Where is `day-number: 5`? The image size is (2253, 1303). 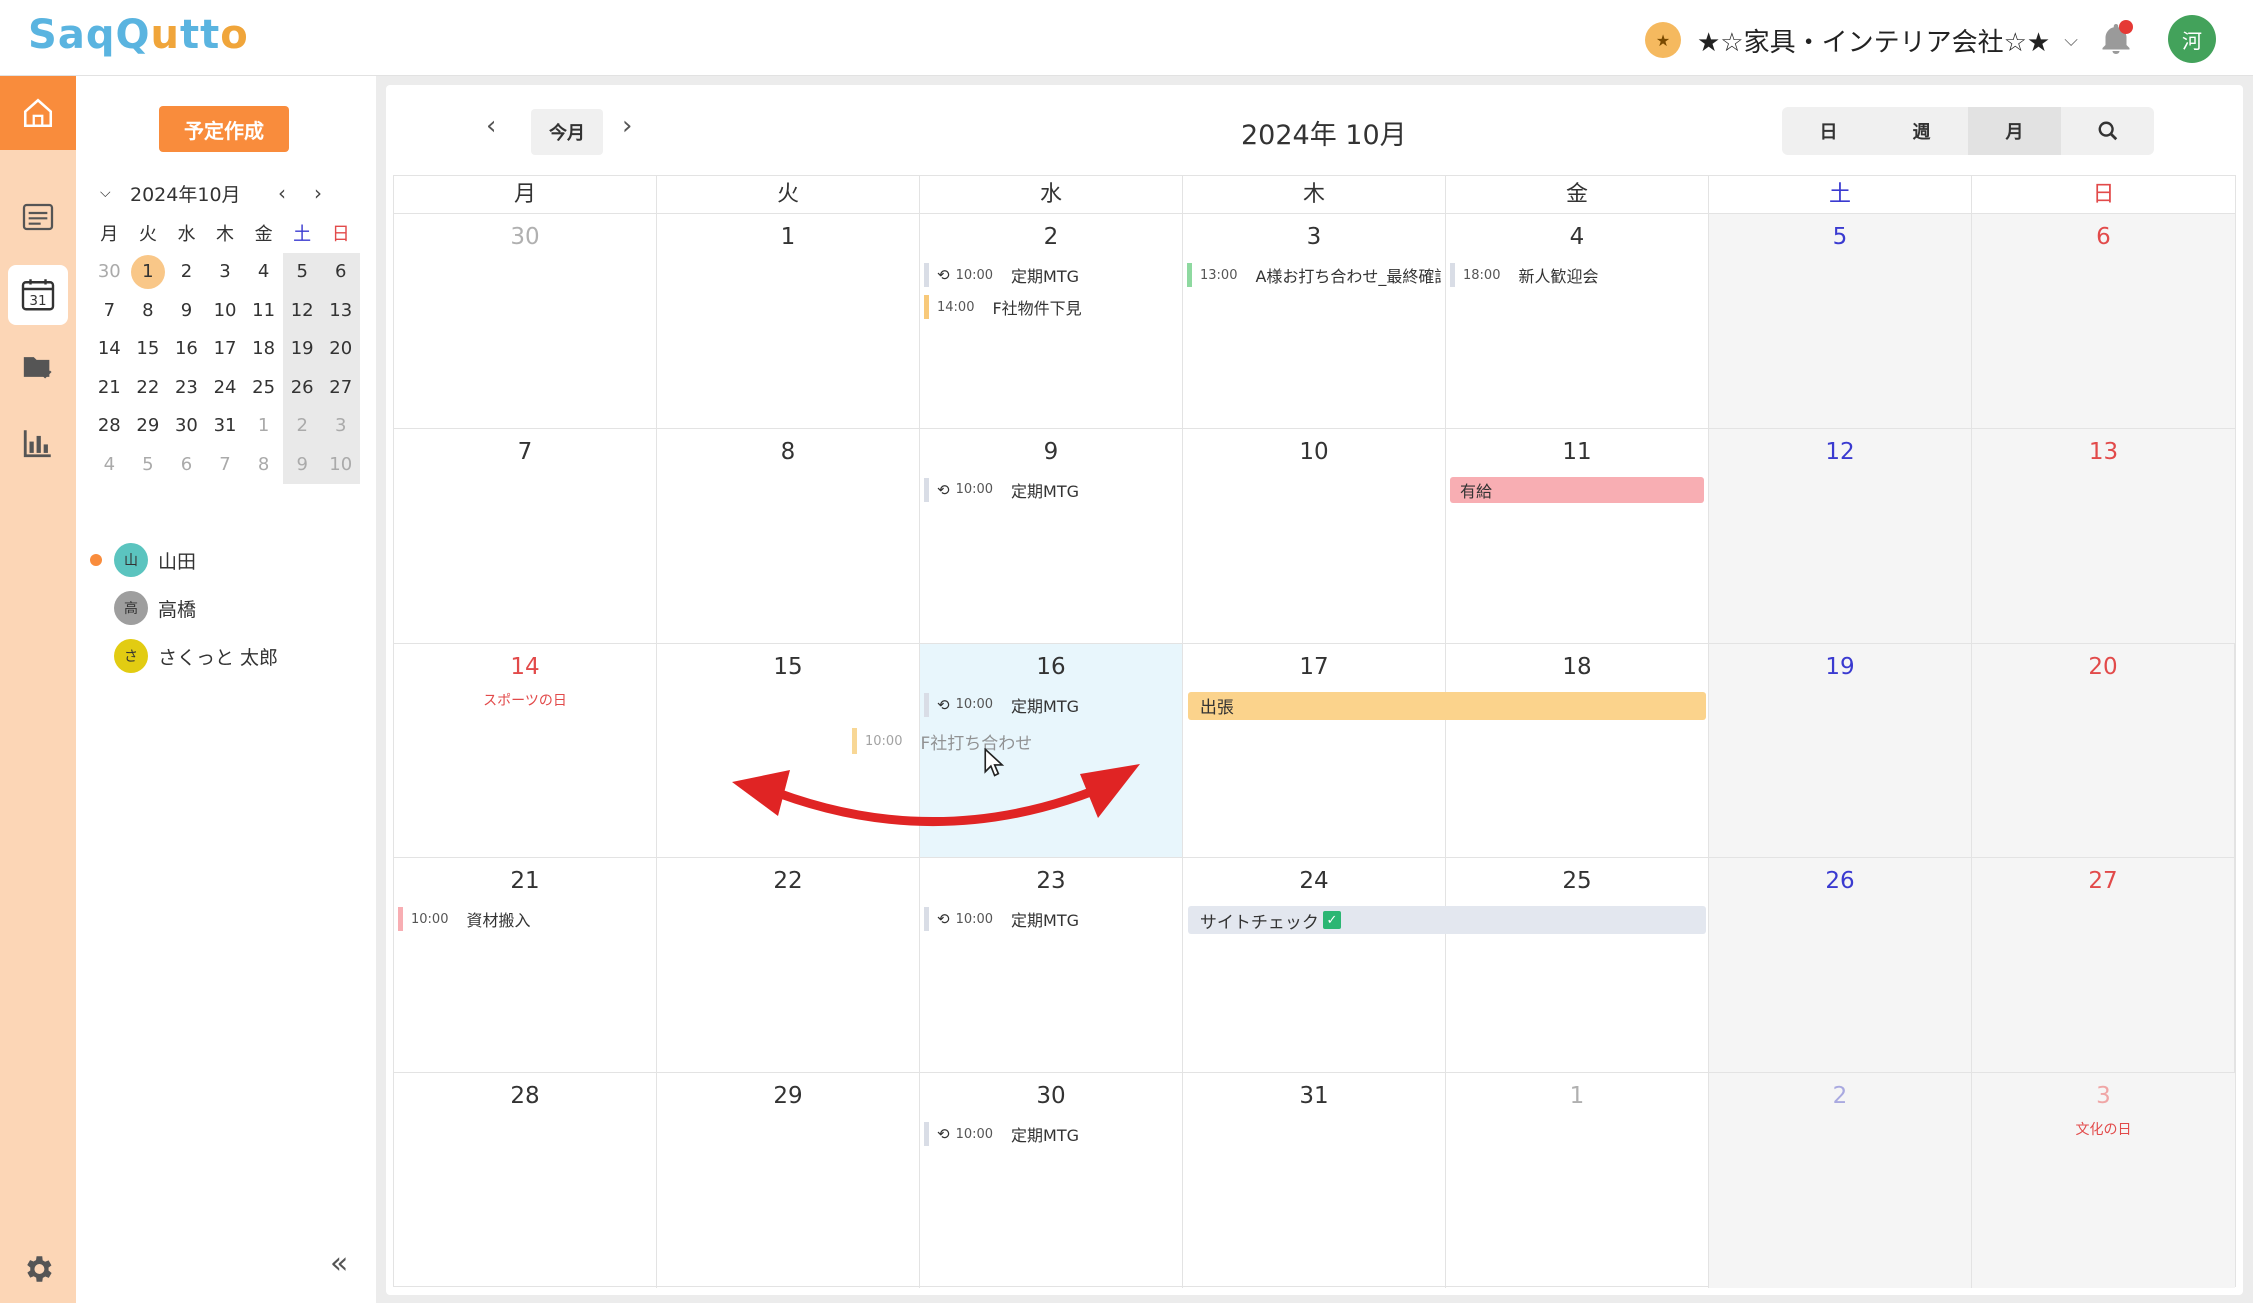
day-number: 5 is located at coordinates (1840, 239).